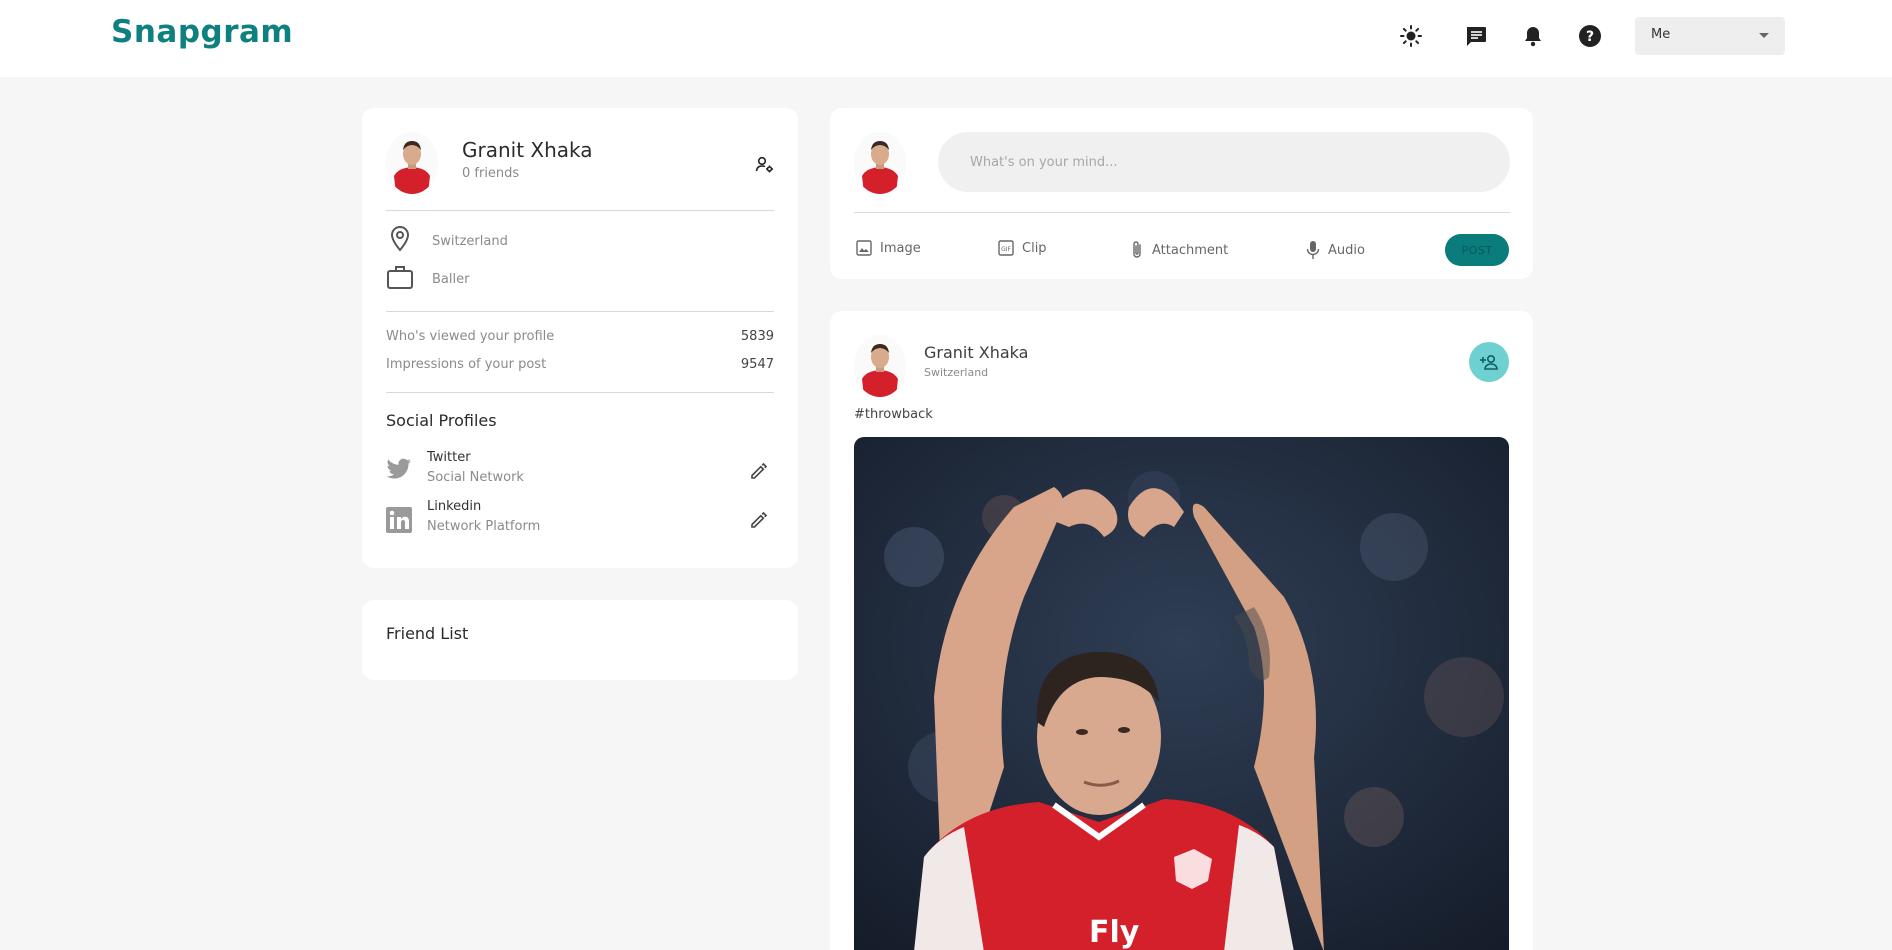  I want to click on stat-label: Who's viewed your profile, so click(470, 336).